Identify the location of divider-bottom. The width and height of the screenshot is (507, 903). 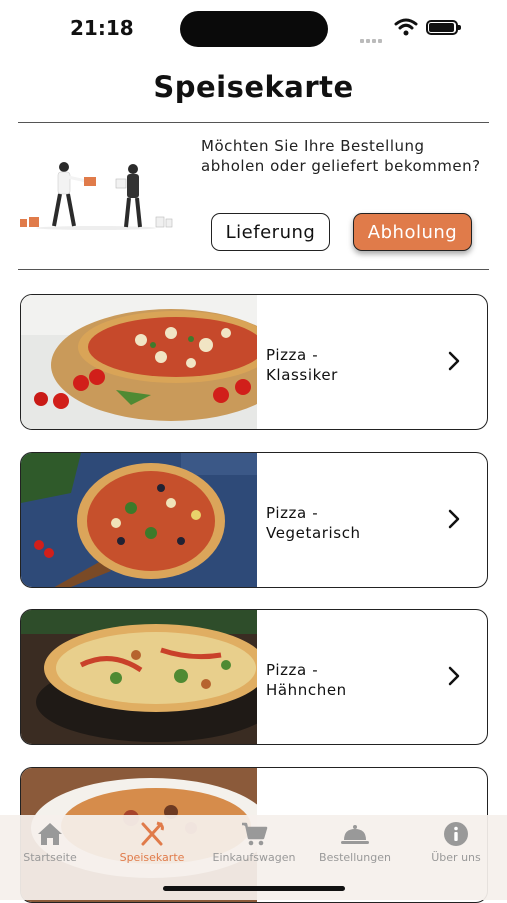
(253, 269).